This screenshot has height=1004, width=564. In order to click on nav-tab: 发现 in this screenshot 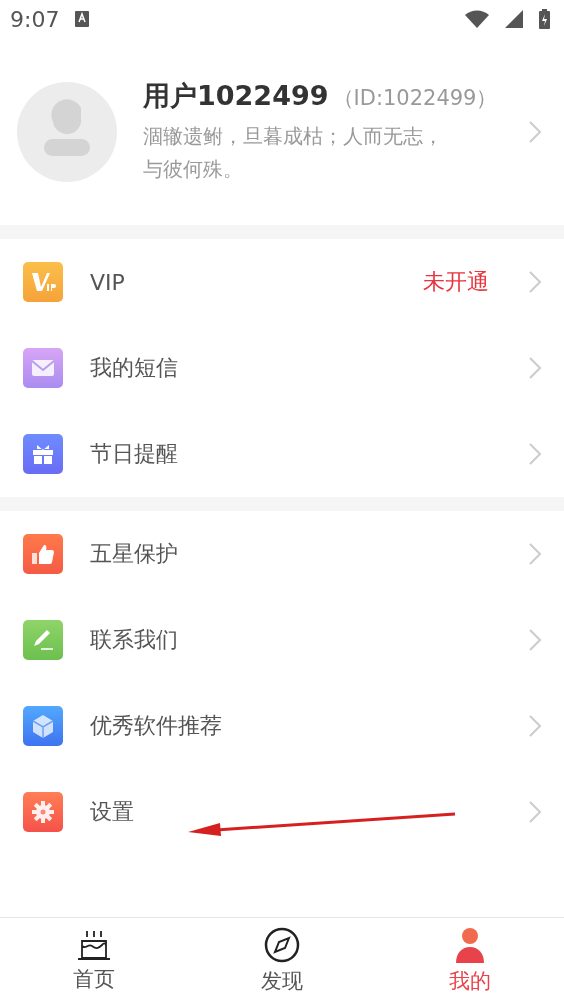, I will do `click(282, 961)`.